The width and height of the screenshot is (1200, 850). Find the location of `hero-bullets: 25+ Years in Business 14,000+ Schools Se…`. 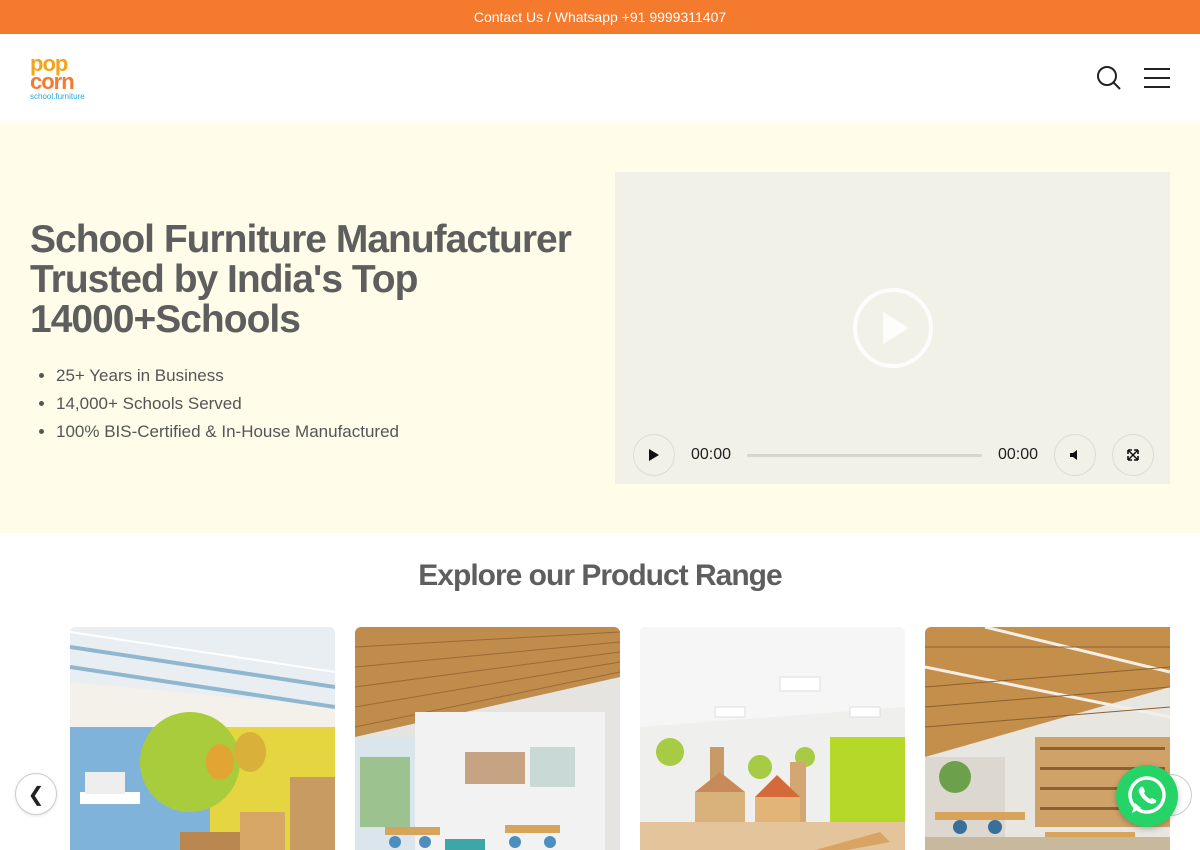

hero-bullets: 25+ Years in Business 14,000+ Schools Se… is located at coordinates (322, 404).